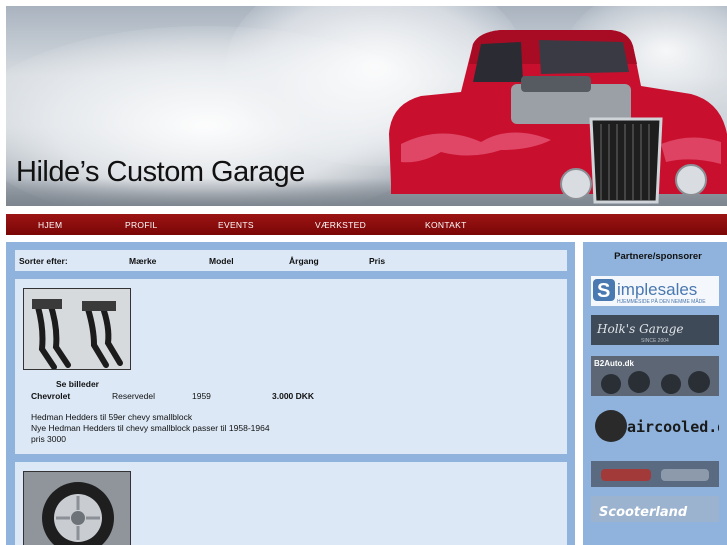 The height and width of the screenshot is (545, 727). What do you see at coordinates (377, 261) in the screenshot?
I see `sort-option-pris: Pris` at bounding box center [377, 261].